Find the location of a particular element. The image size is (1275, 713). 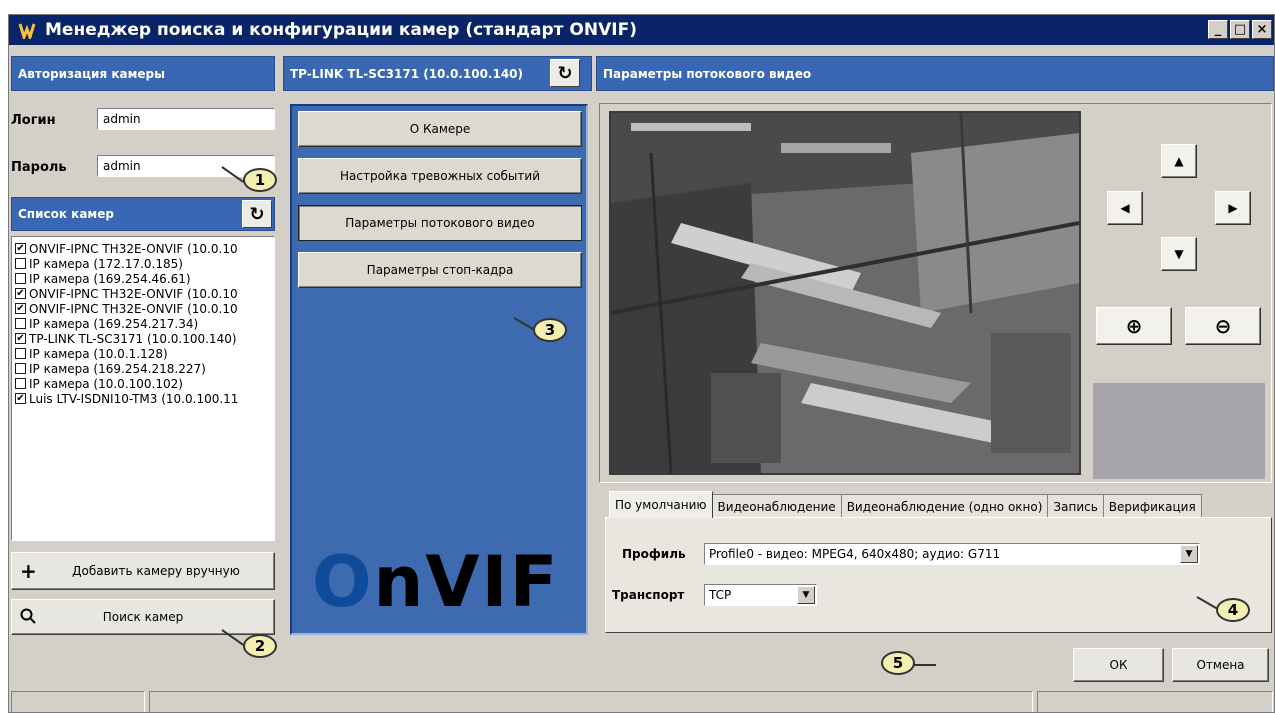

callout-2: 2 is located at coordinates (260, 646).